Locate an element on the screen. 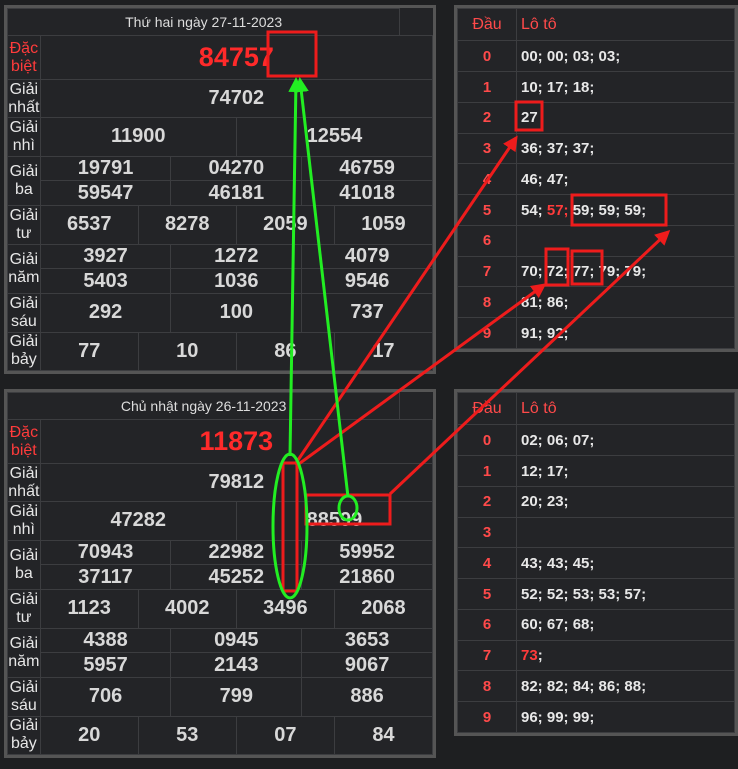 This screenshot has height=769, width=738. sixth-prize-number: 799 is located at coordinates (236, 697).